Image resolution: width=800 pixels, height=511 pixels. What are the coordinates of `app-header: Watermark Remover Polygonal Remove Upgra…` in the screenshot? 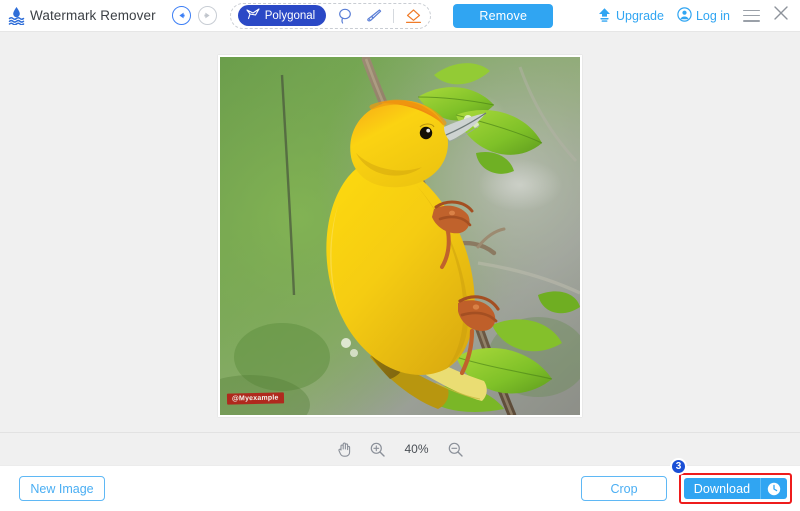 It's located at (400, 16).